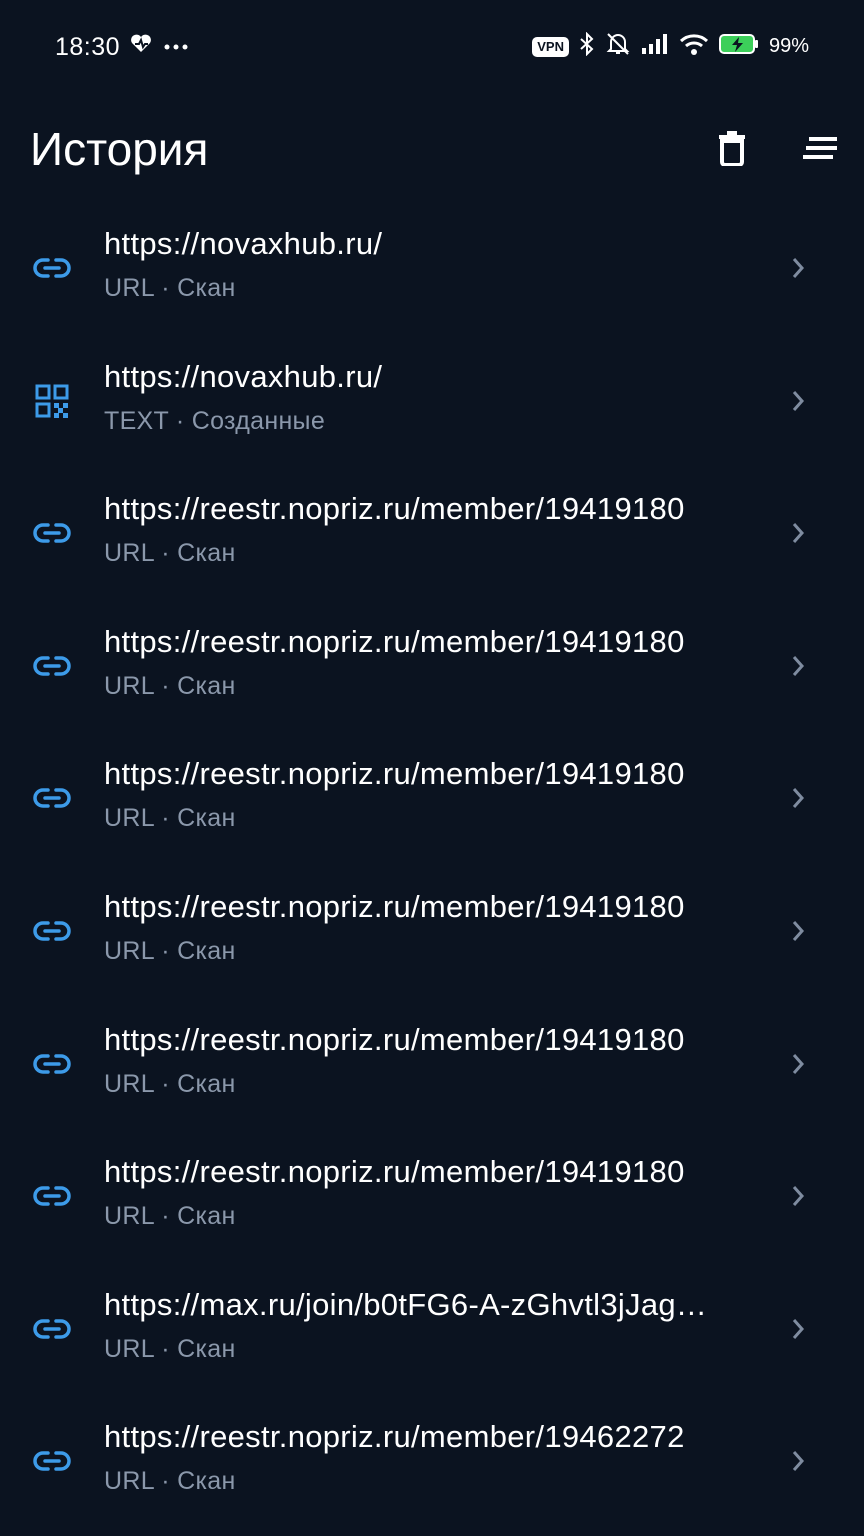 The height and width of the screenshot is (1536, 864). What do you see at coordinates (176, 47) in the screenshot?
I see `more-dots-icon` at bounding box center [176, 47].